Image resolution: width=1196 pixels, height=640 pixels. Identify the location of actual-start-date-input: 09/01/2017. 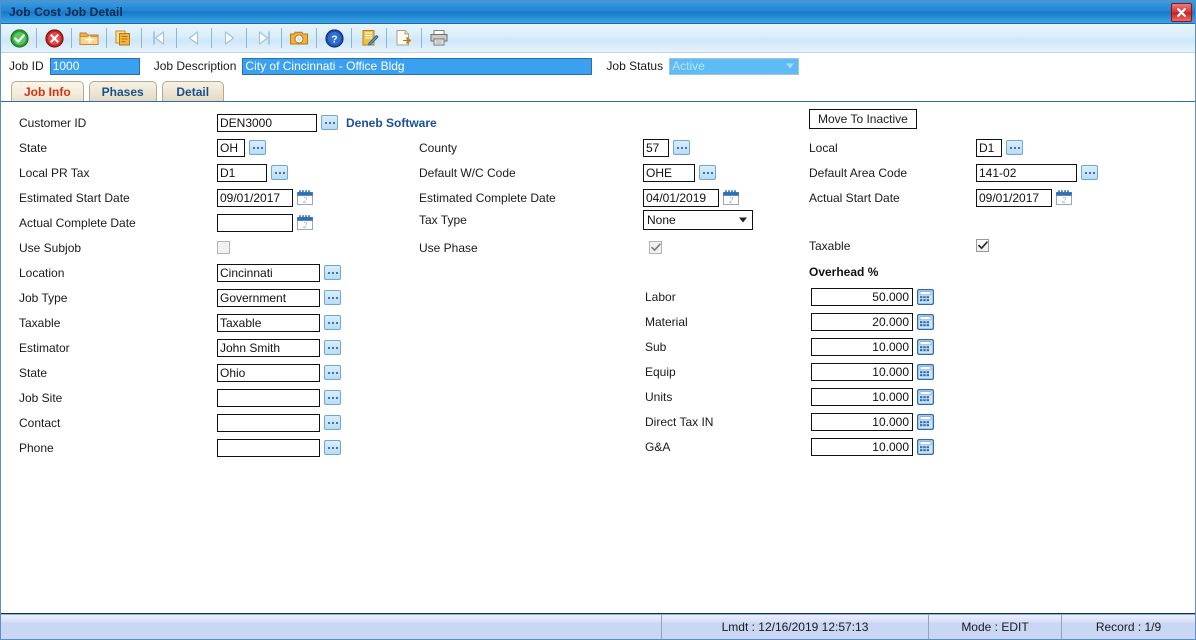
(1014, 197).